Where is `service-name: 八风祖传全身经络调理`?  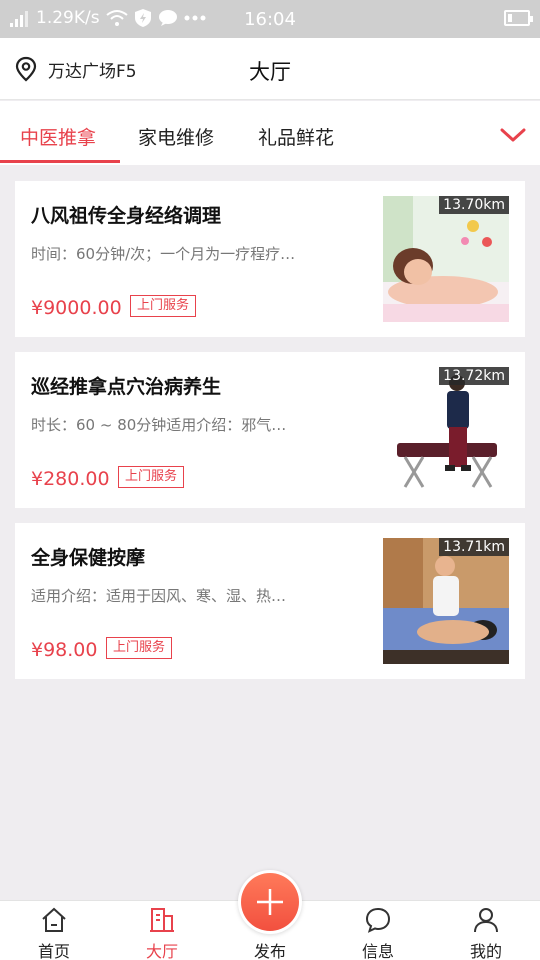
service-name: 八风祖传全身经络调理 is located at coordinates (126, 216).